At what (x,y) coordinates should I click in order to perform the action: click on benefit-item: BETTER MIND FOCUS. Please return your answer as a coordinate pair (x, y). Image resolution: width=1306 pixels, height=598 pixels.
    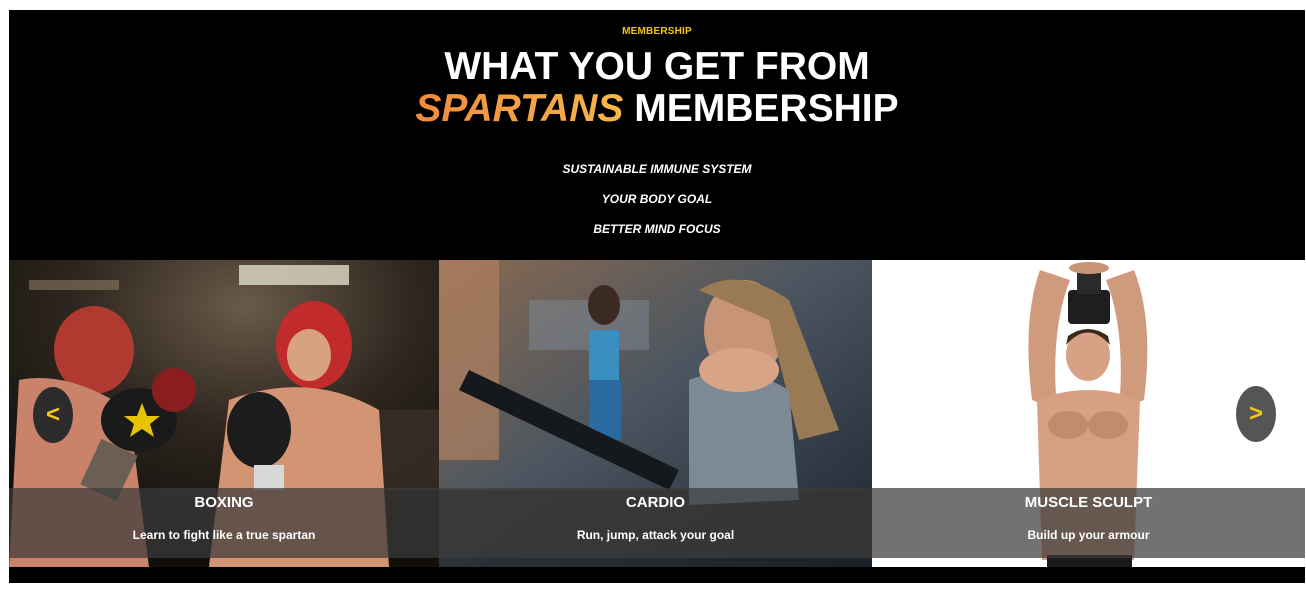
    Looking at the image, I should click on (657, 229).